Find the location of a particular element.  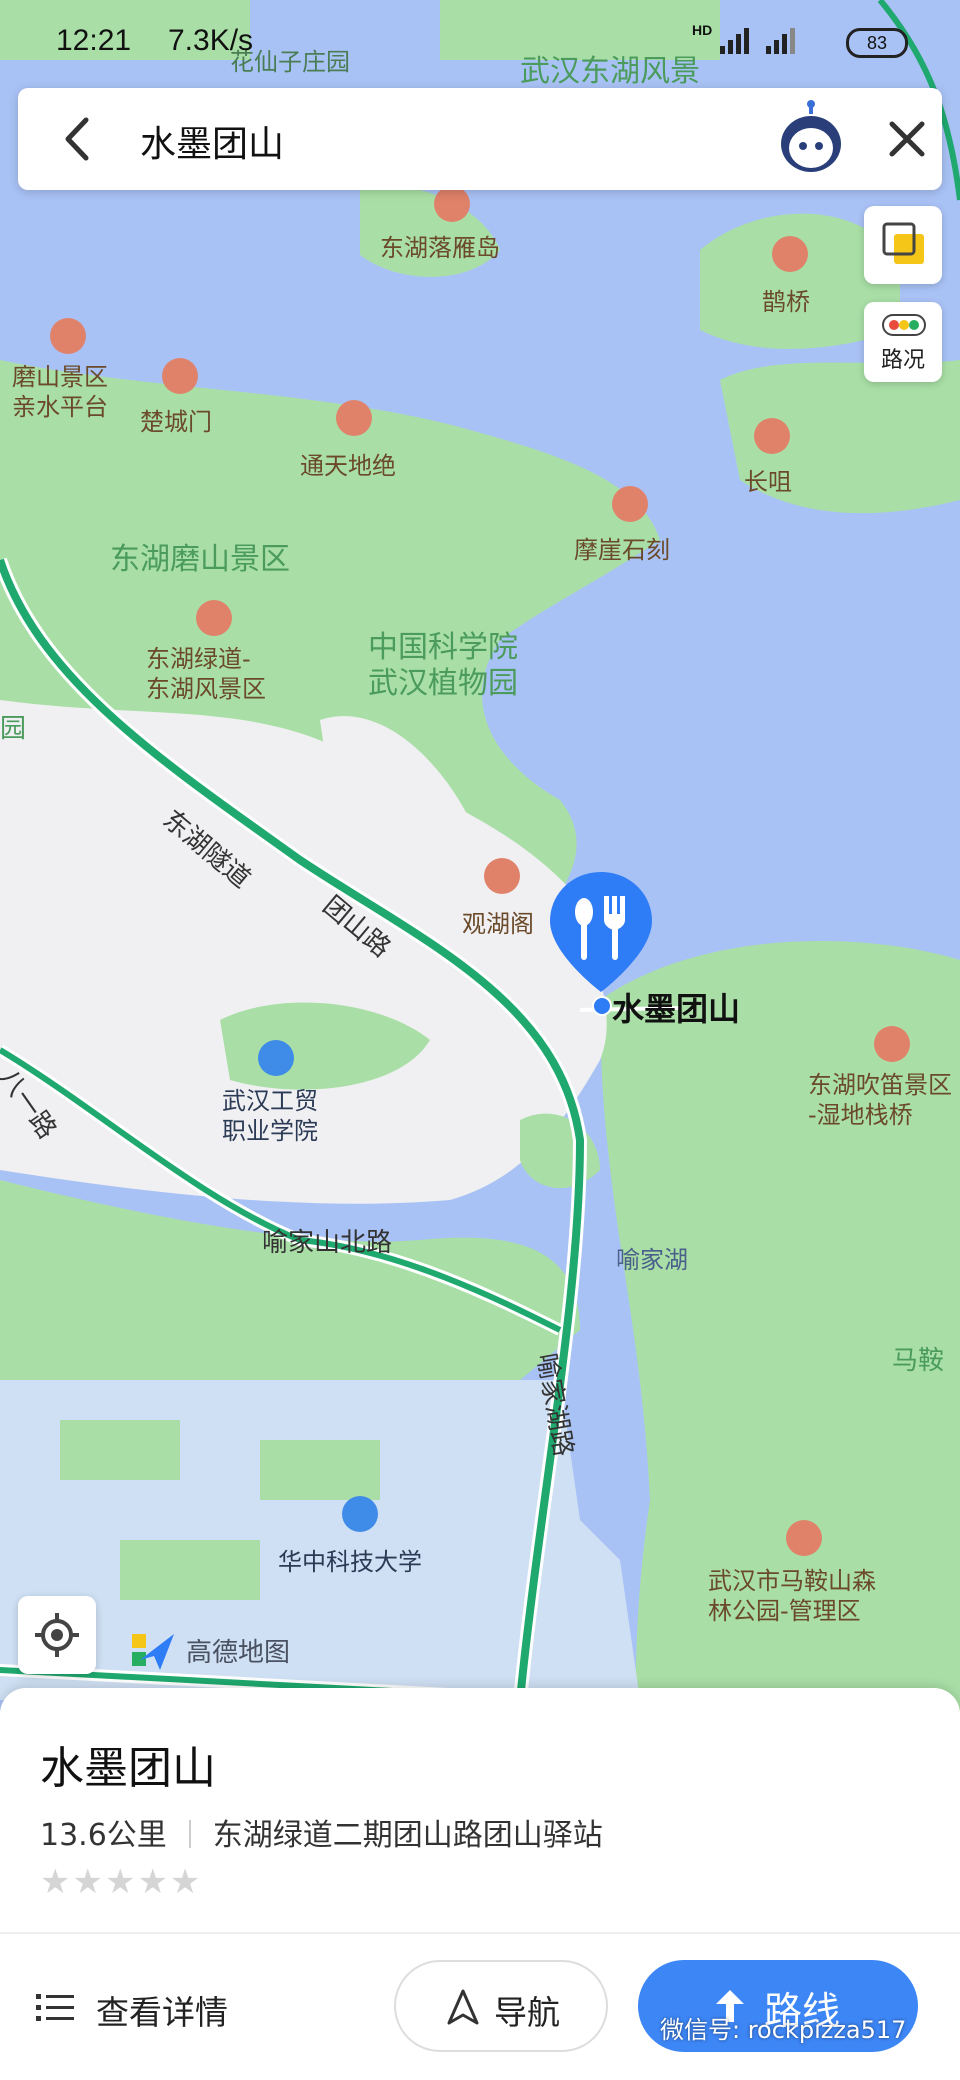

map-area-label: 喻家湖 is located at coordinates (652, 1260).